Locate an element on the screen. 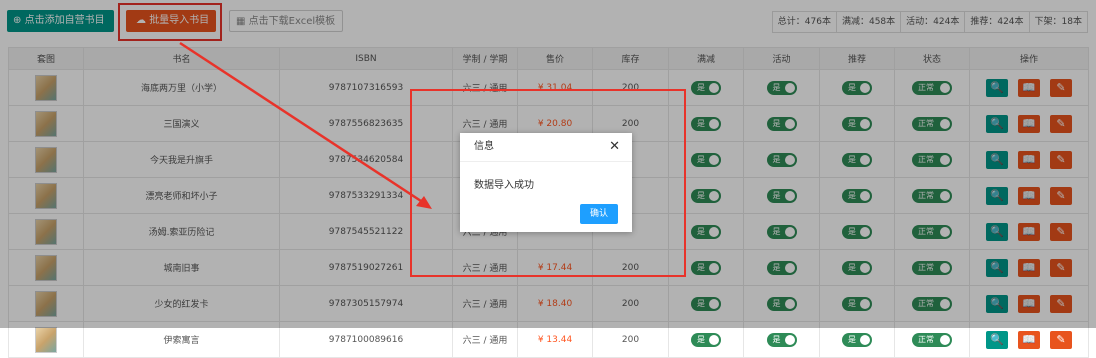  search-icon: 🔍 is located at coordinates (997, 339).